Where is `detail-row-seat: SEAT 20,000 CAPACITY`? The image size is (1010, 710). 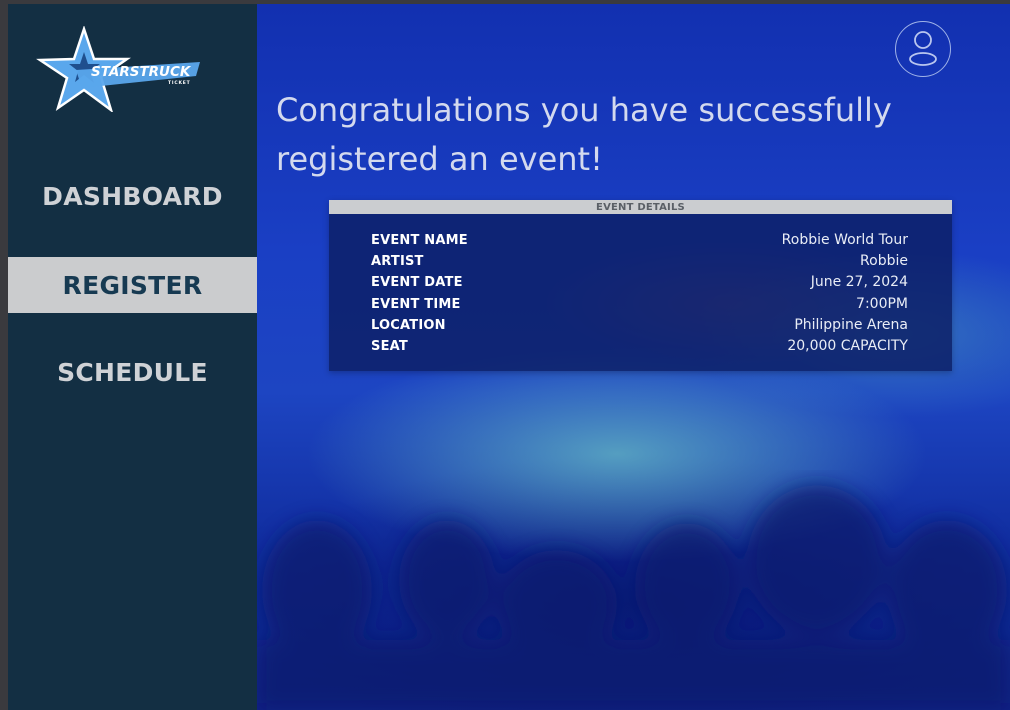 detail-row-seat: SEAT 20,000 CAPACITY is located at coordinates (639, 346).